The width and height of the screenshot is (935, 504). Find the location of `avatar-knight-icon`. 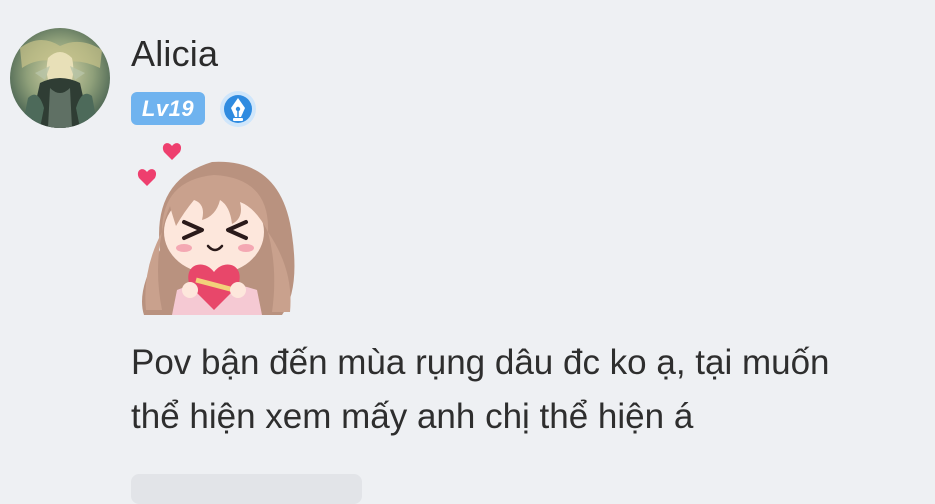

avatar-knight-icon is located at coordinates (60, 78).